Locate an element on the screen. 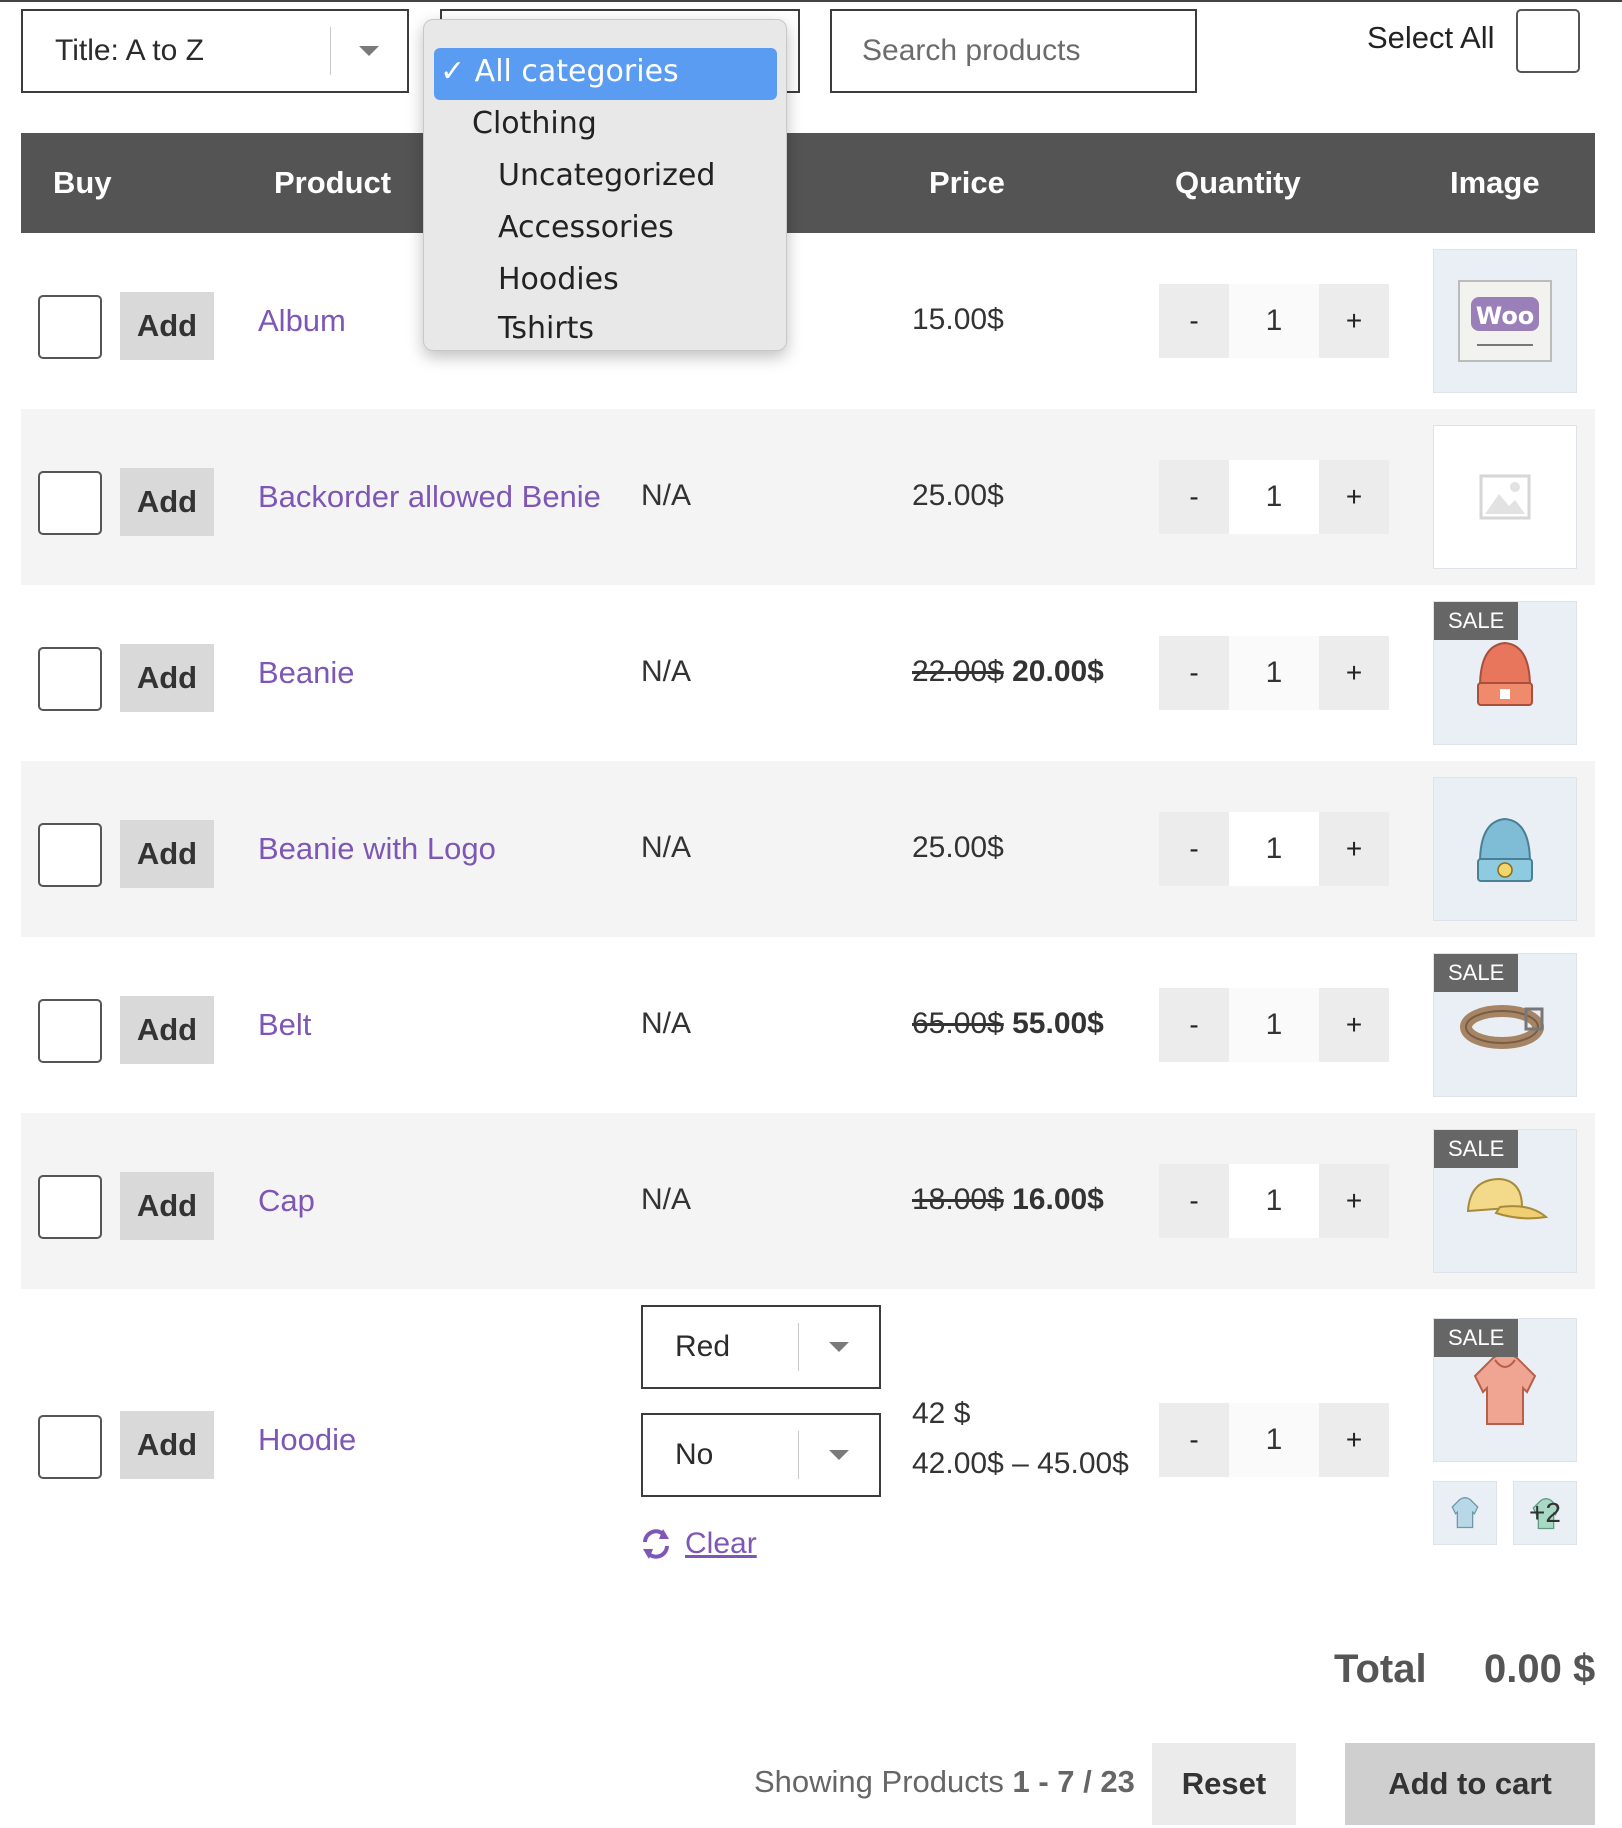 Image resolution: width=1622 pixels, height=1828 pixels. beanie-icon: SALE is located at coordinates (1505, 673).